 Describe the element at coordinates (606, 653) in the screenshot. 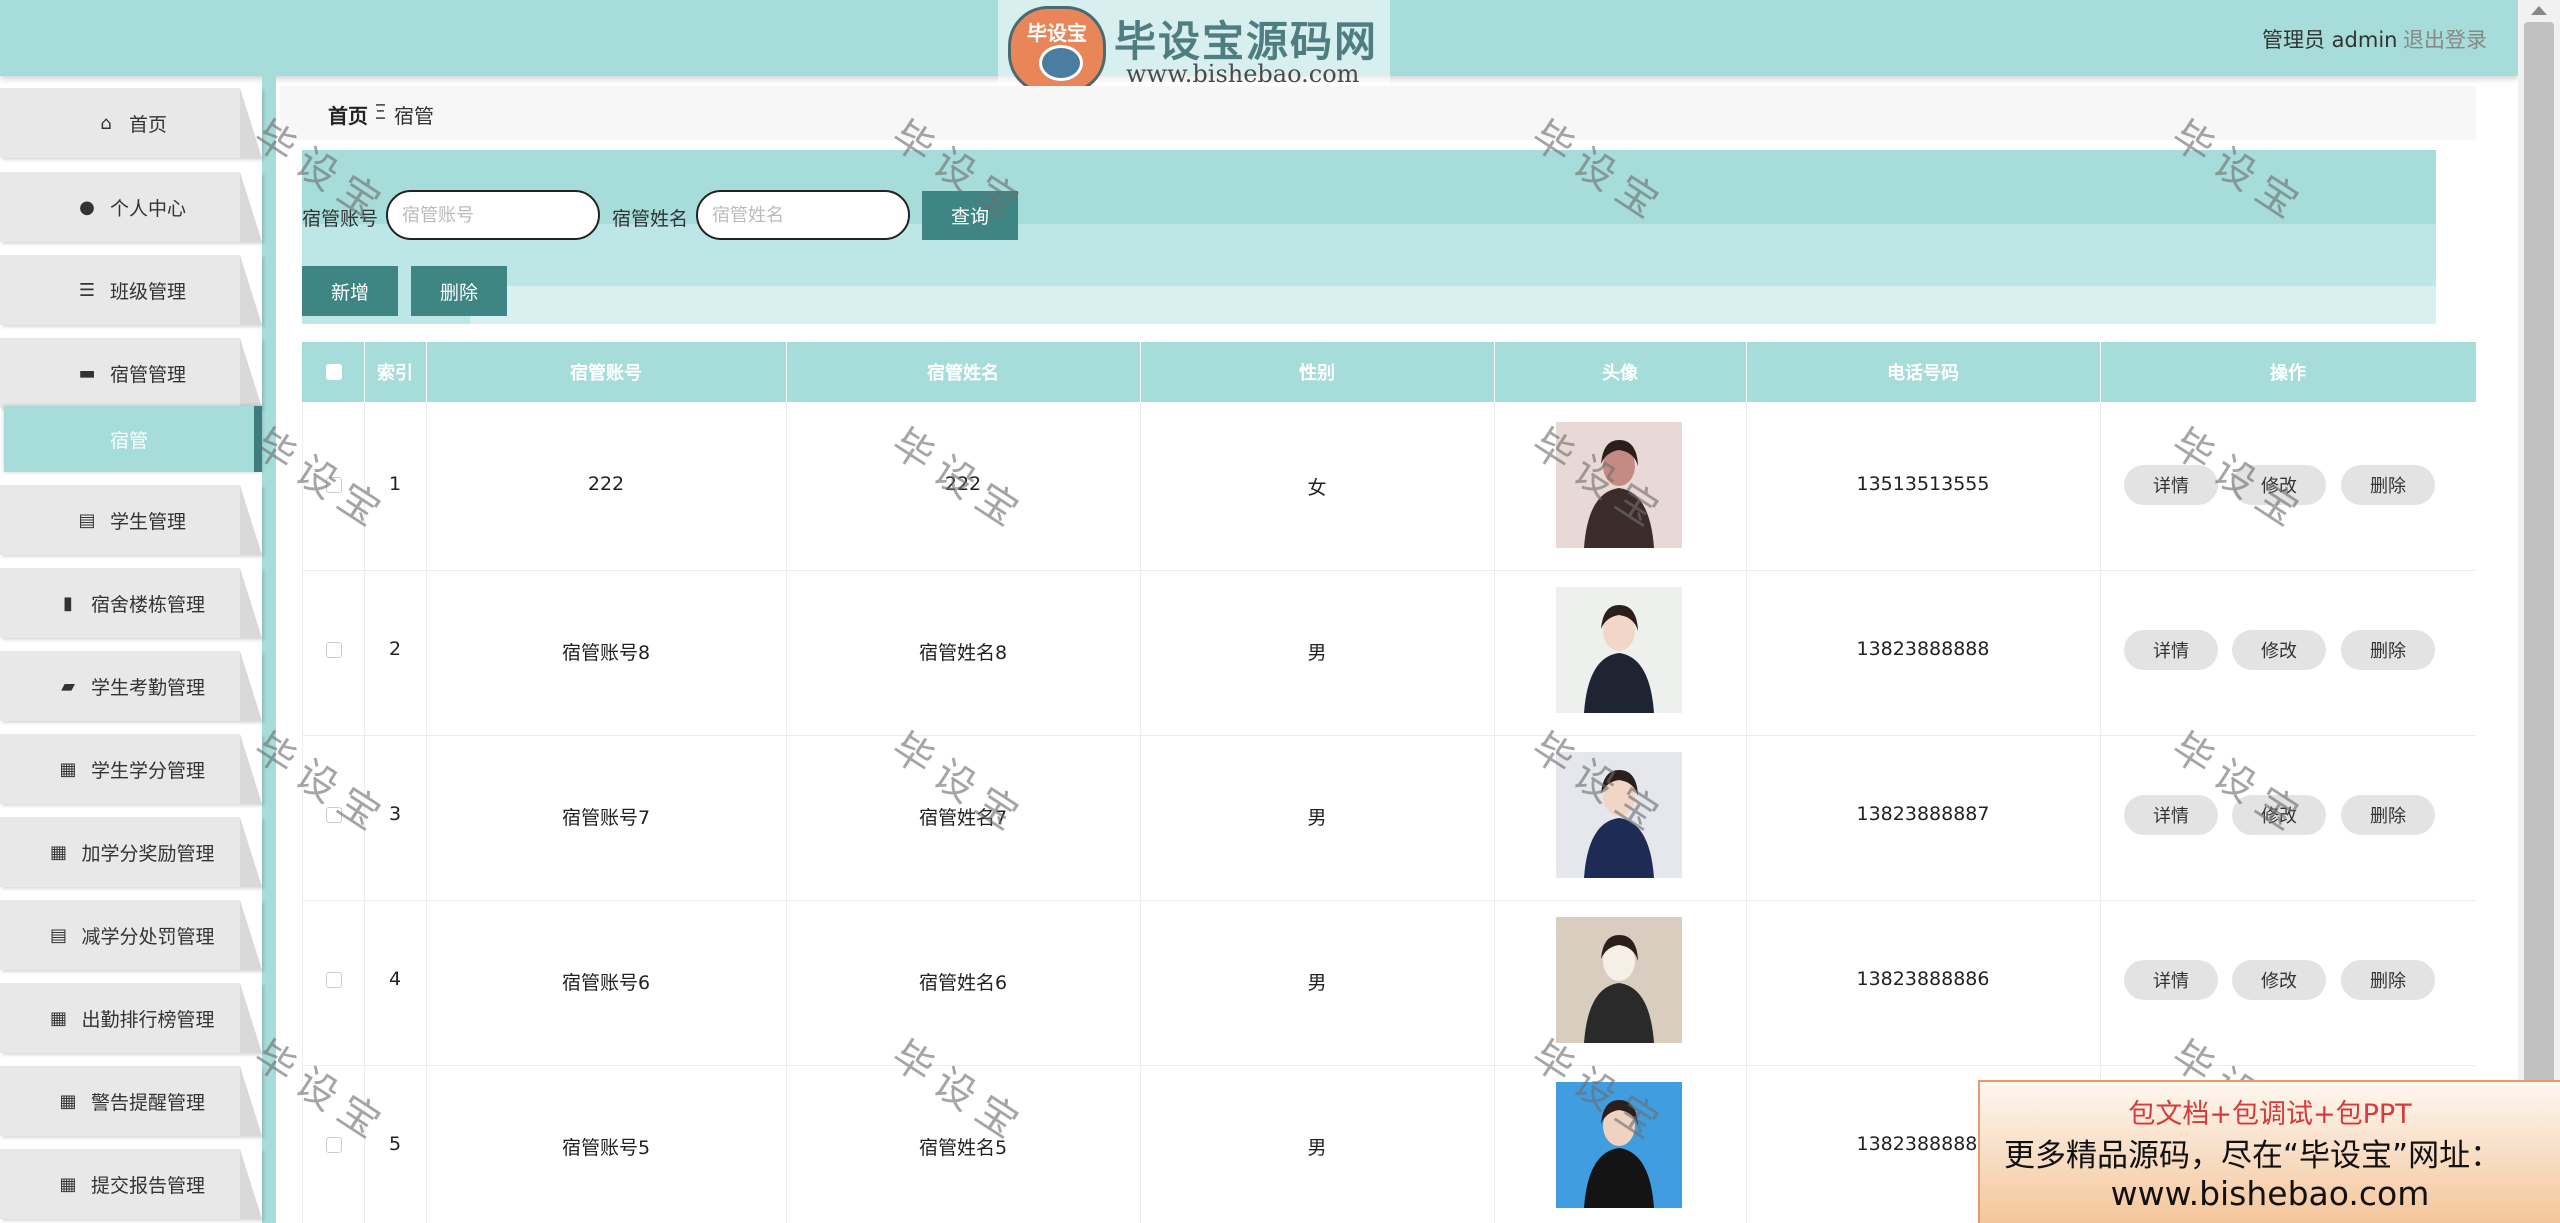

I see `cell-account: 宿管账号8` at that location.